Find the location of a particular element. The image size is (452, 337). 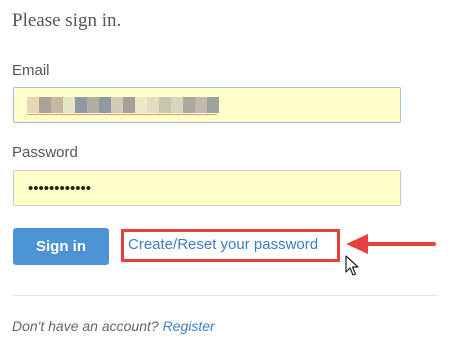

create-reset-password-link: Create/Reset your password is located at coordinates (223, 244).